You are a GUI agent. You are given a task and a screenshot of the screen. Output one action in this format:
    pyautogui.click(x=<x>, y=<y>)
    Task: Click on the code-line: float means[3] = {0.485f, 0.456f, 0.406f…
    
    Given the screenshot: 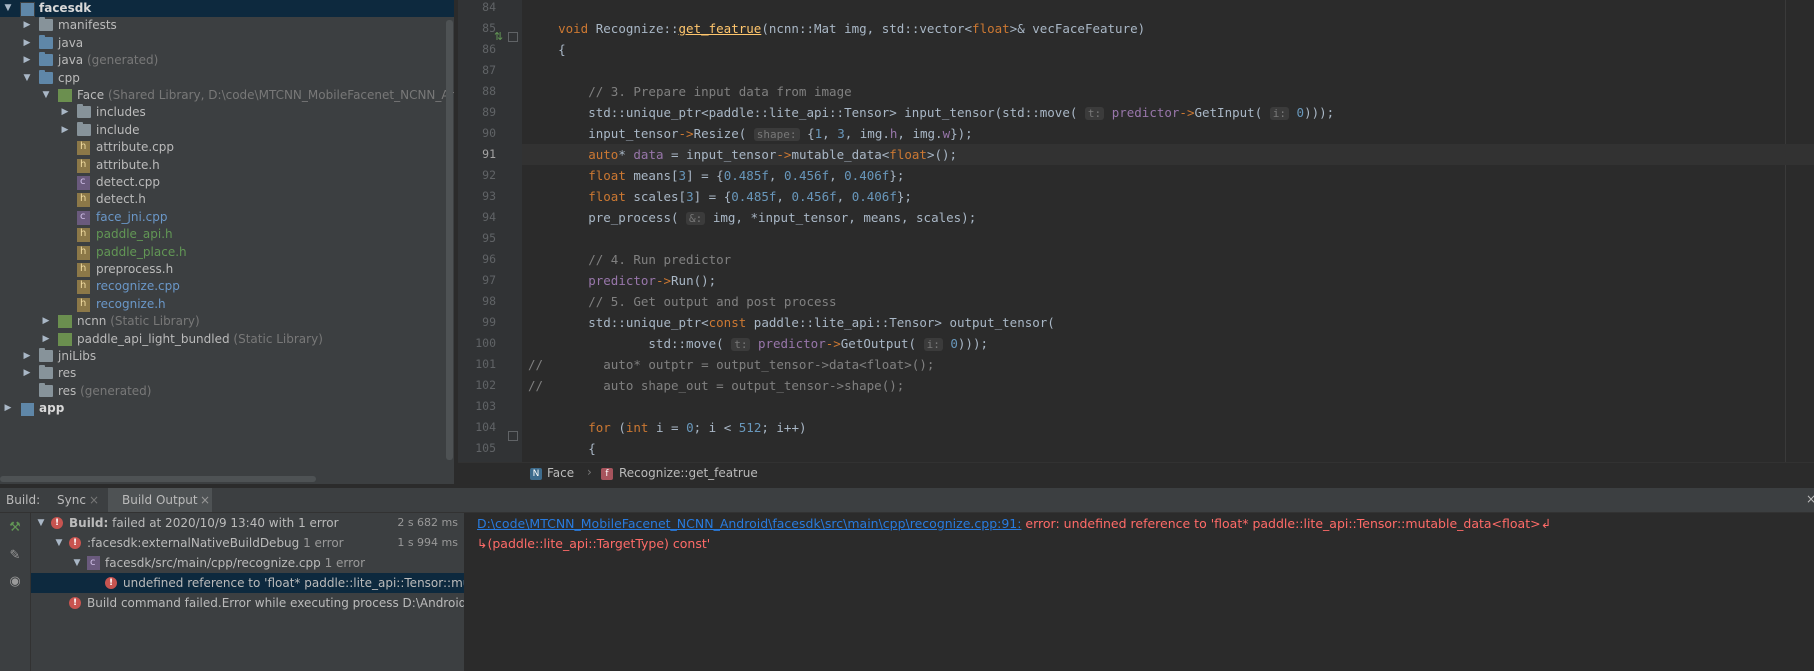 What is the action you would take?
    pyautogui.click(x=716, y=175)
    